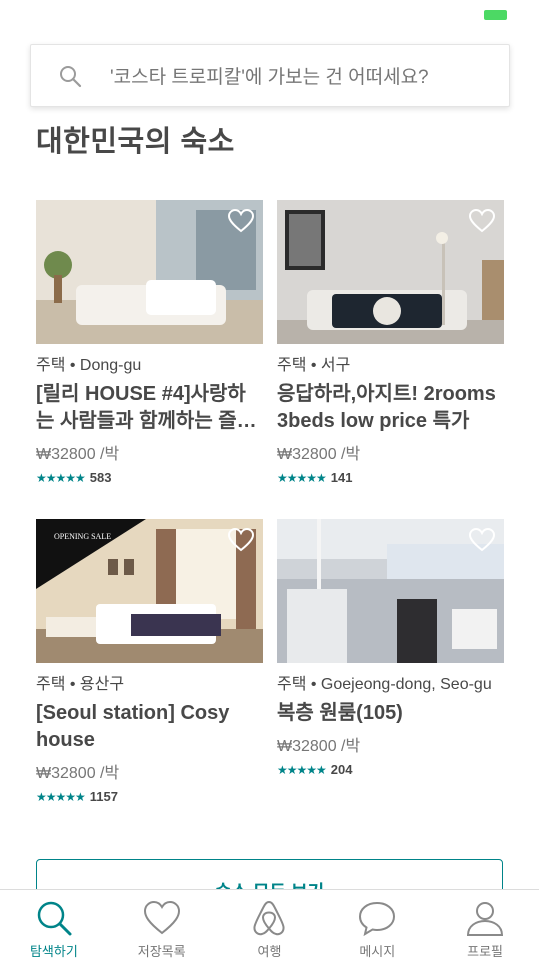 The image size is (539, 960). I want to click on tab-label: 저장목록, so click(161, 951).